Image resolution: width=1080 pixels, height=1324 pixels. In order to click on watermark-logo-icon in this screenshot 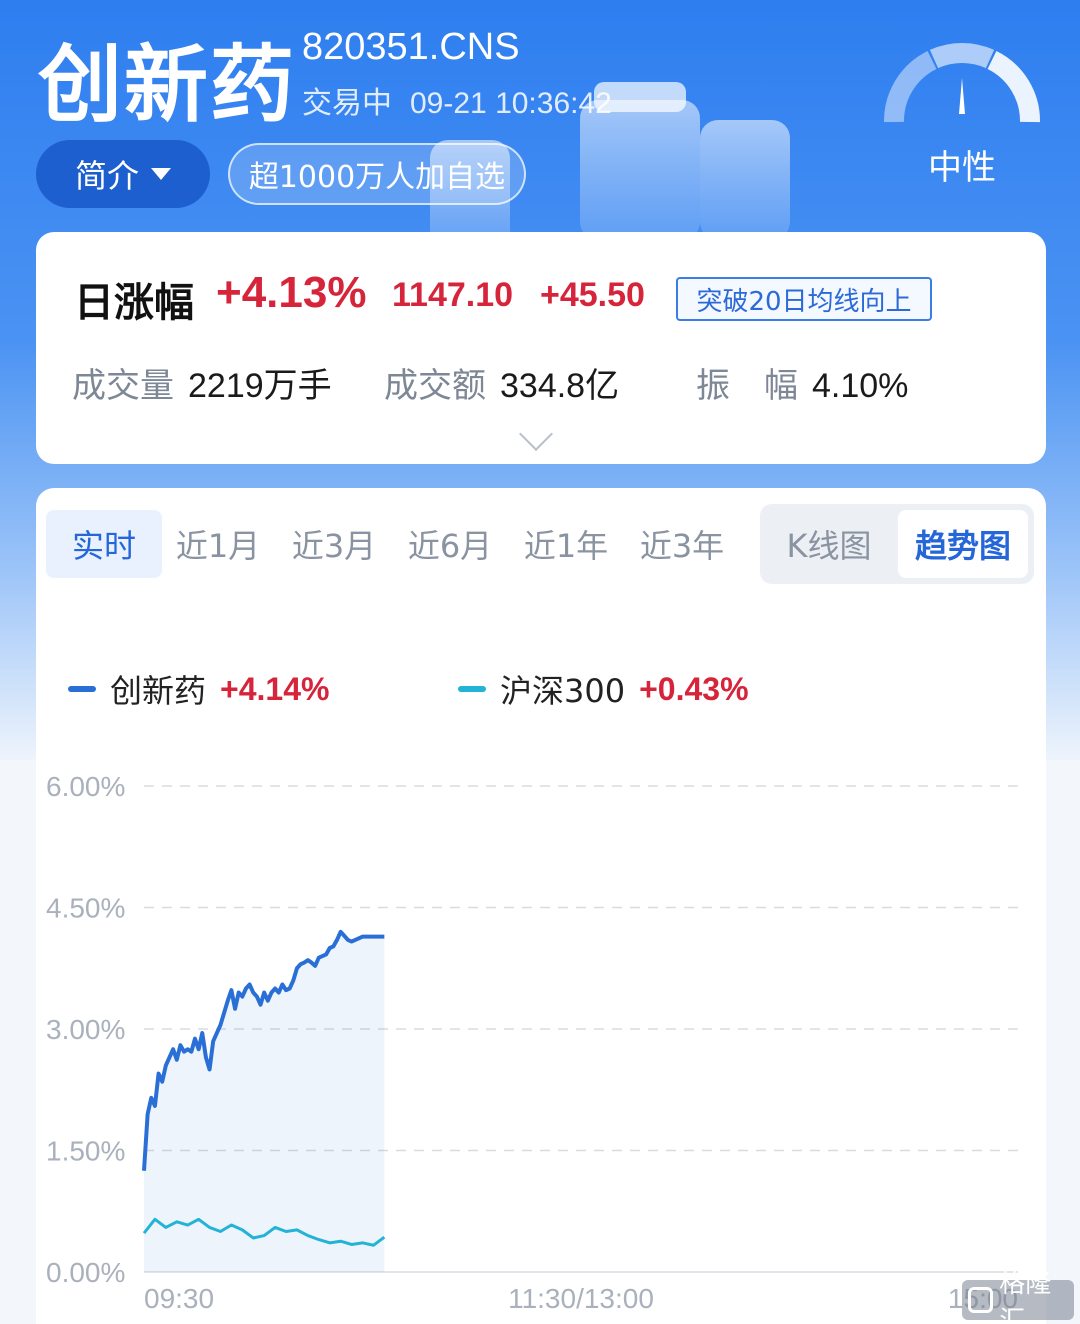, I will do `click(981, 1300)`.